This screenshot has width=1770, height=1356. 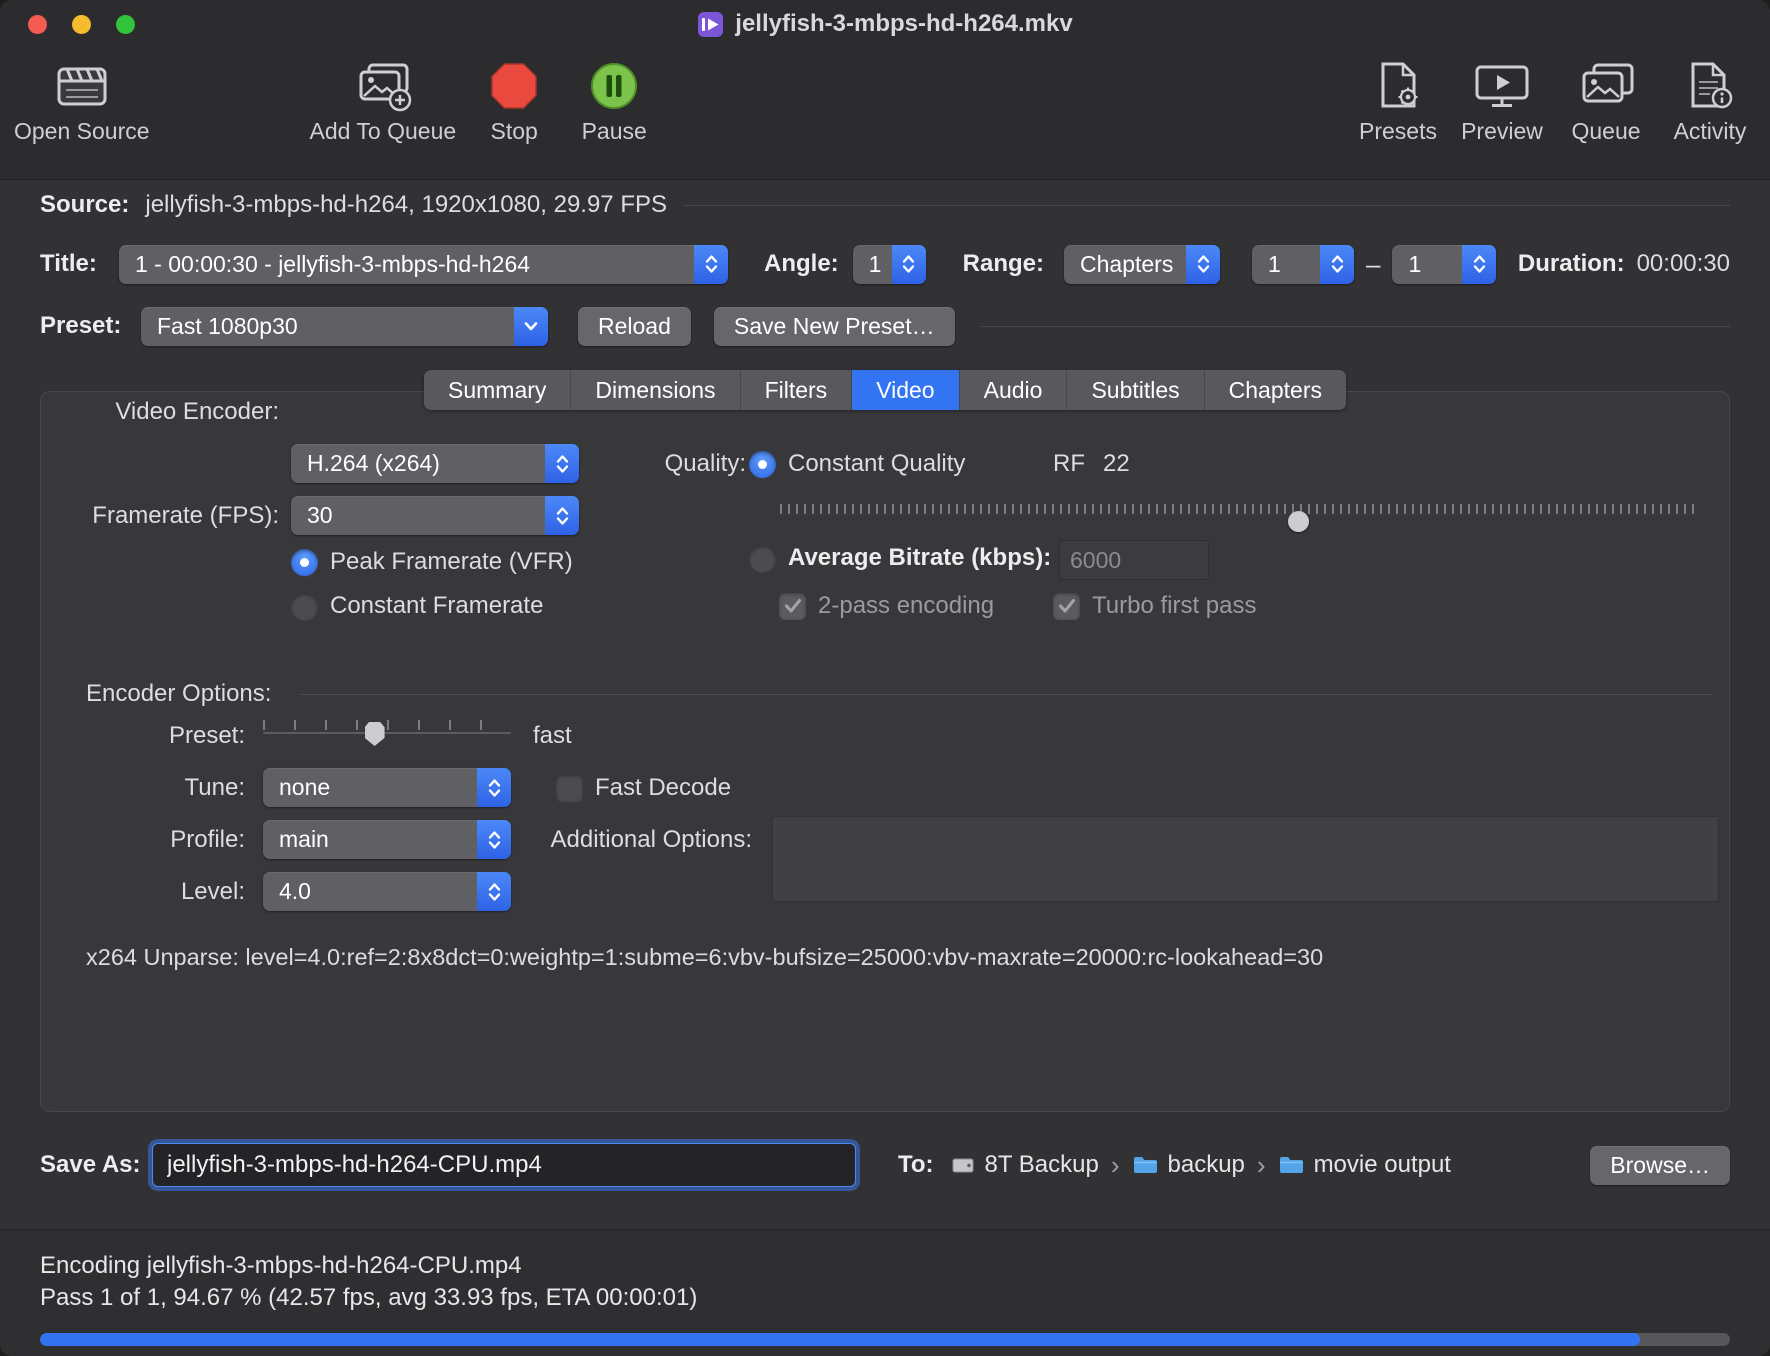 I want to click on additional-options-input, so click(x=1245, y=859).